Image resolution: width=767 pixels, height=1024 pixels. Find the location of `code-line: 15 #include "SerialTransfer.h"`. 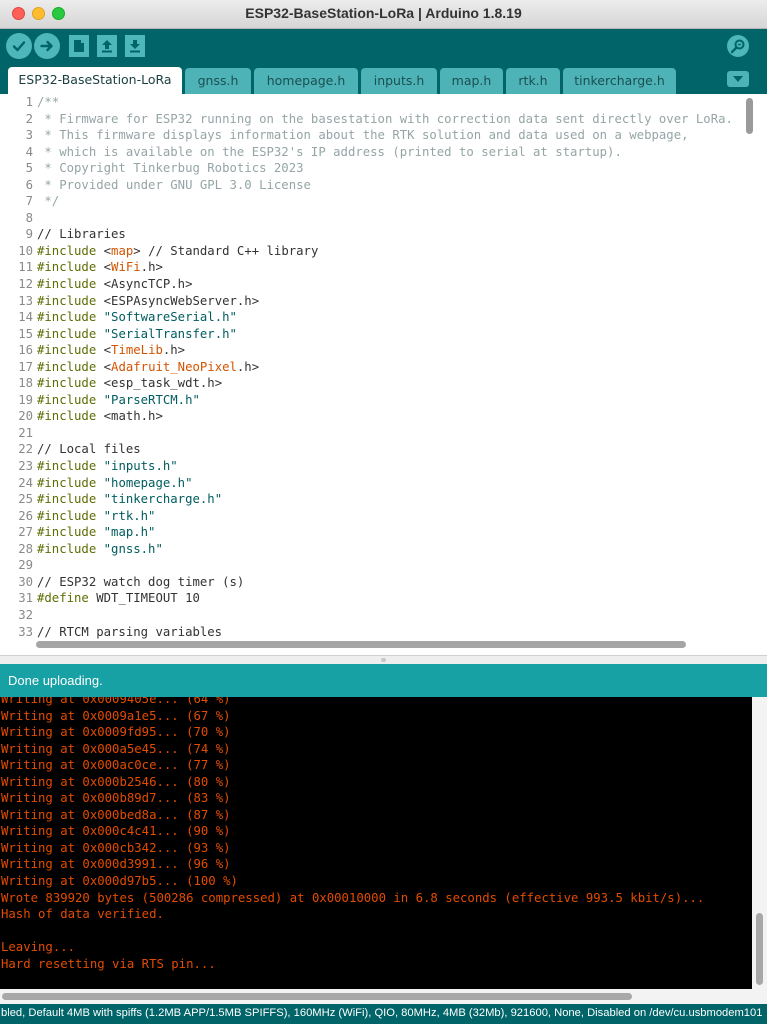

code-line: 15 #include "SerialTransfer.h" is located at coordinates (370, 334).